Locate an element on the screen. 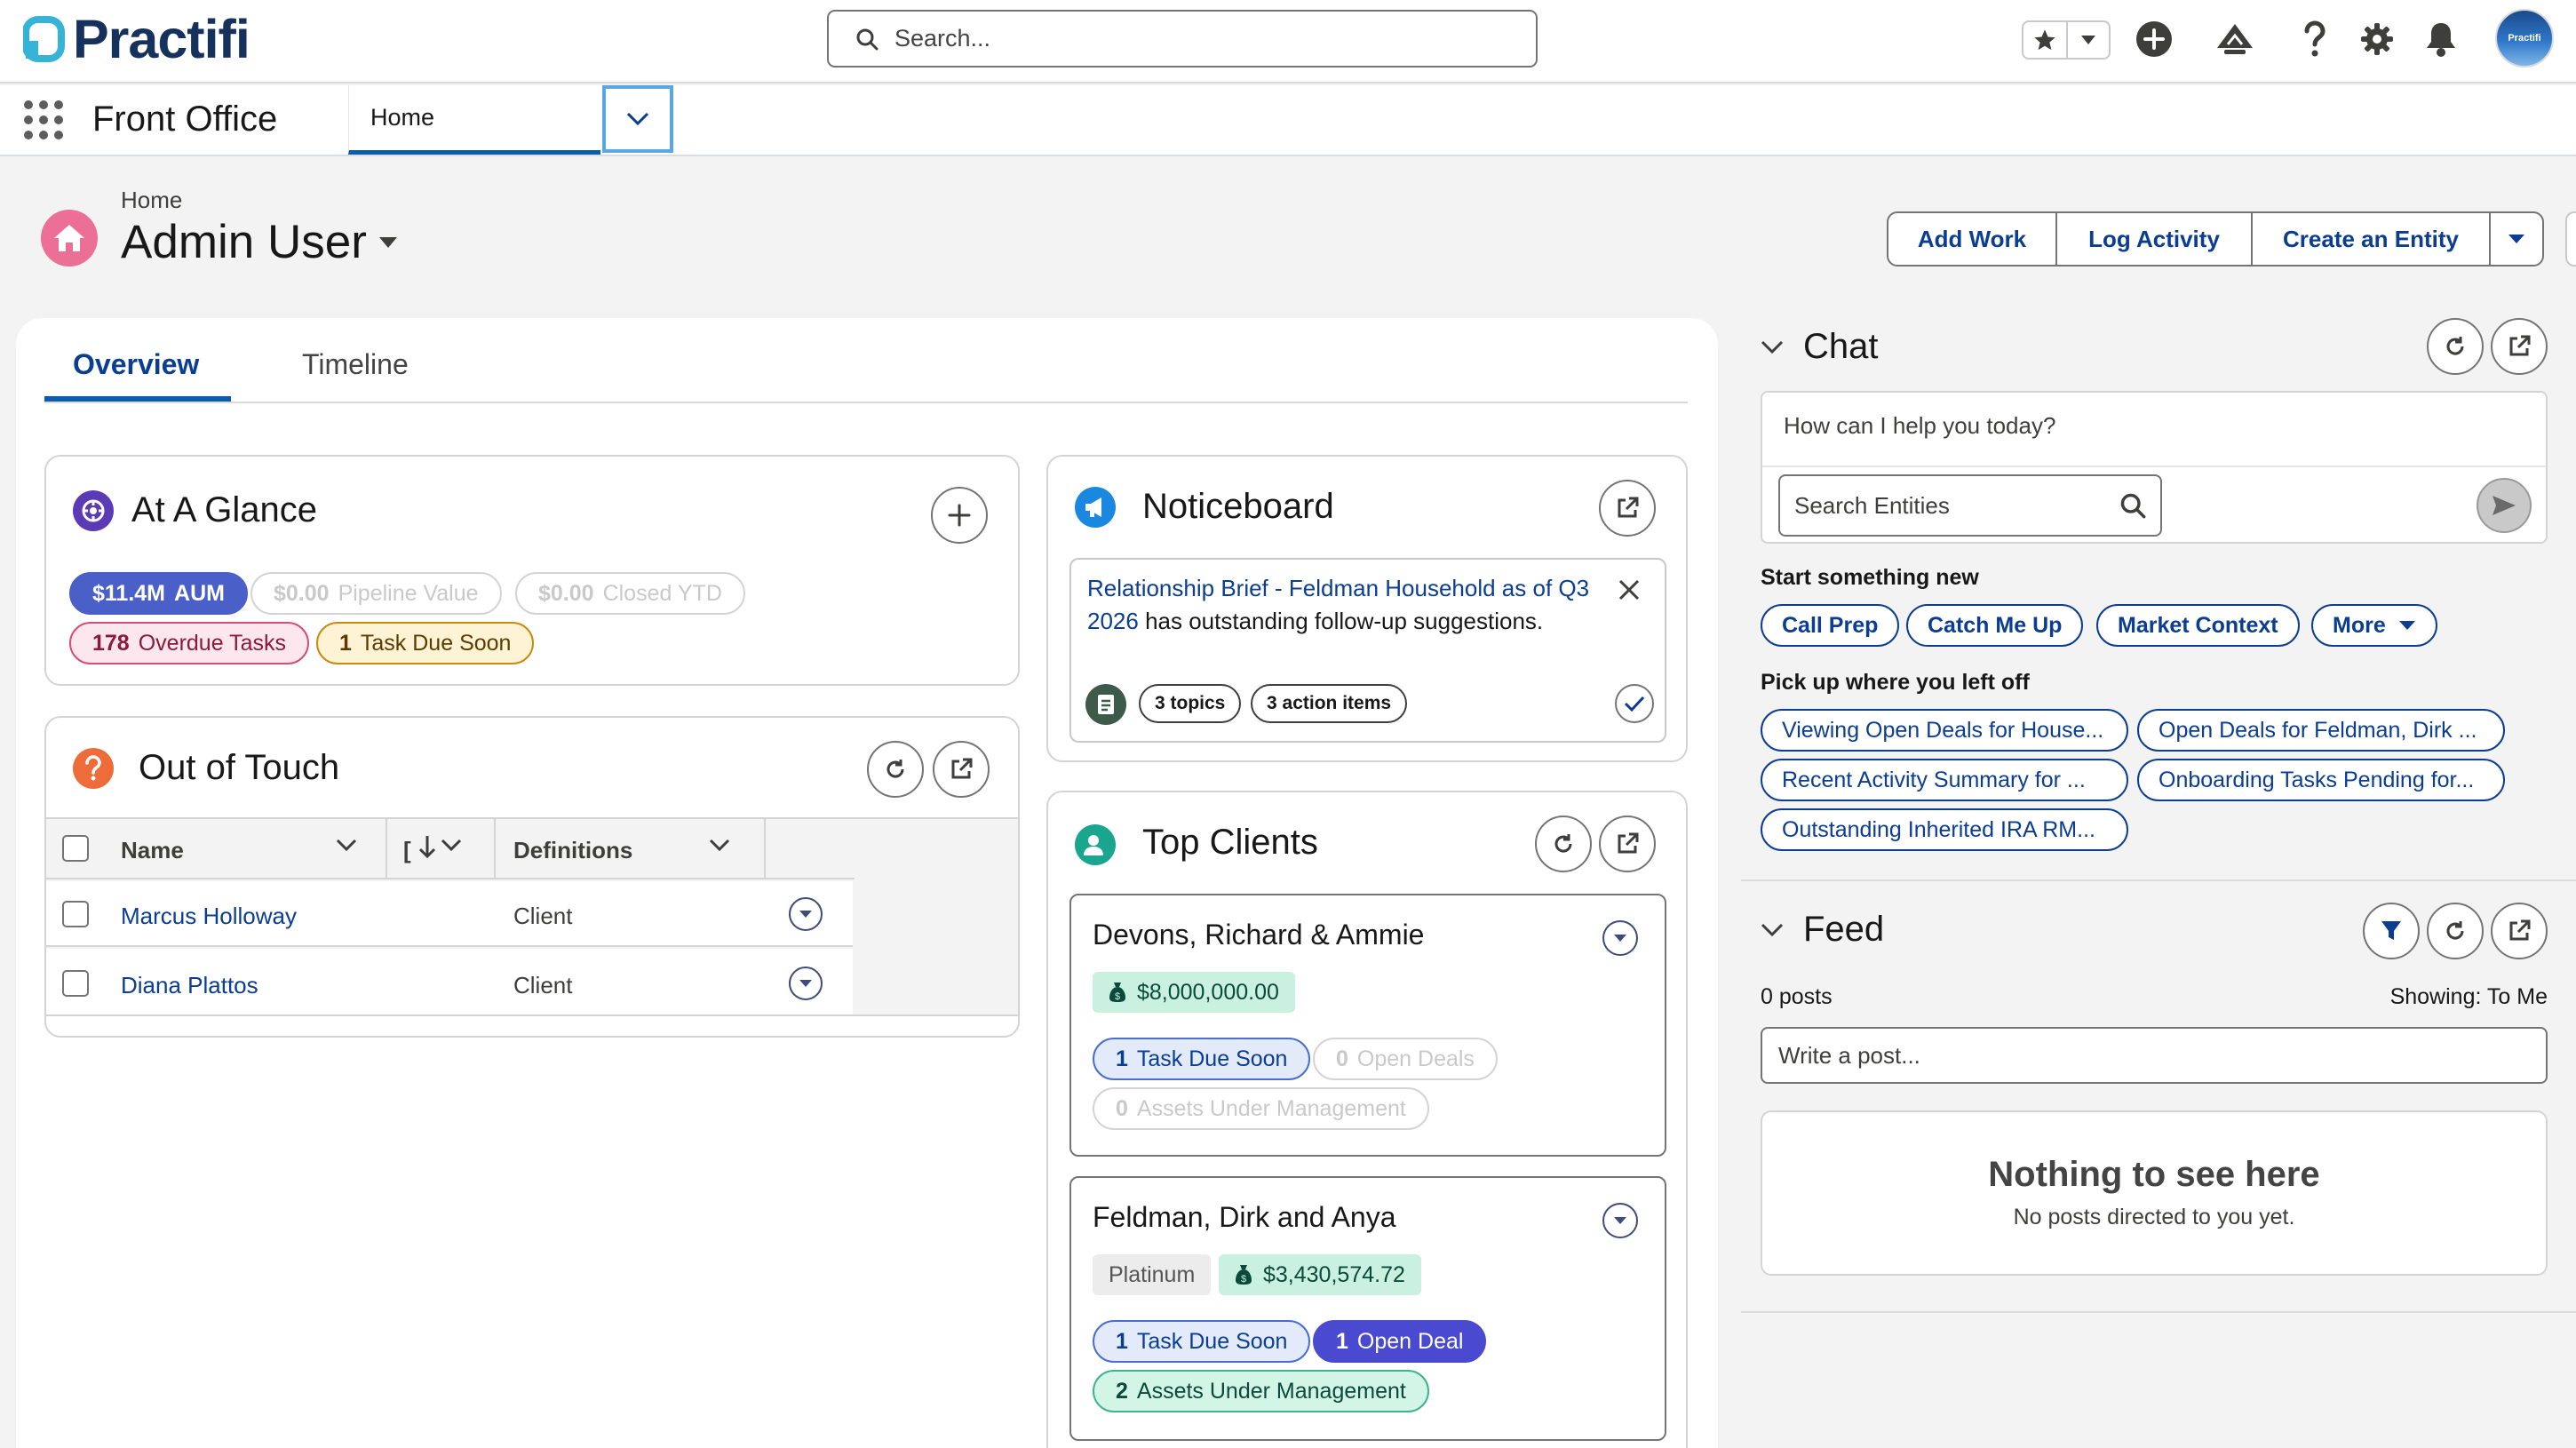 This screenshot has width=2576, height=1448. client-icon is located at coordinates (1095, 844).